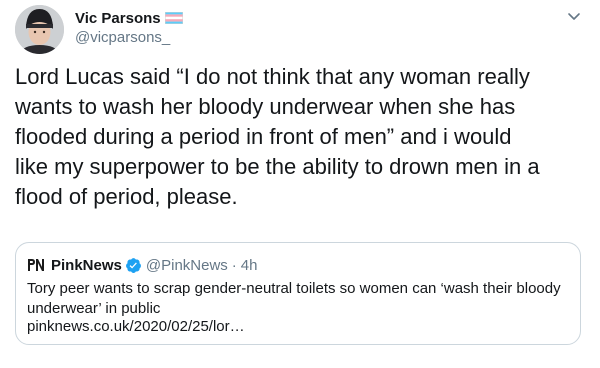  Describe the element at coordinates (118, 18) in the screenshot. I see `display-name: Vic Parsons` at that location.